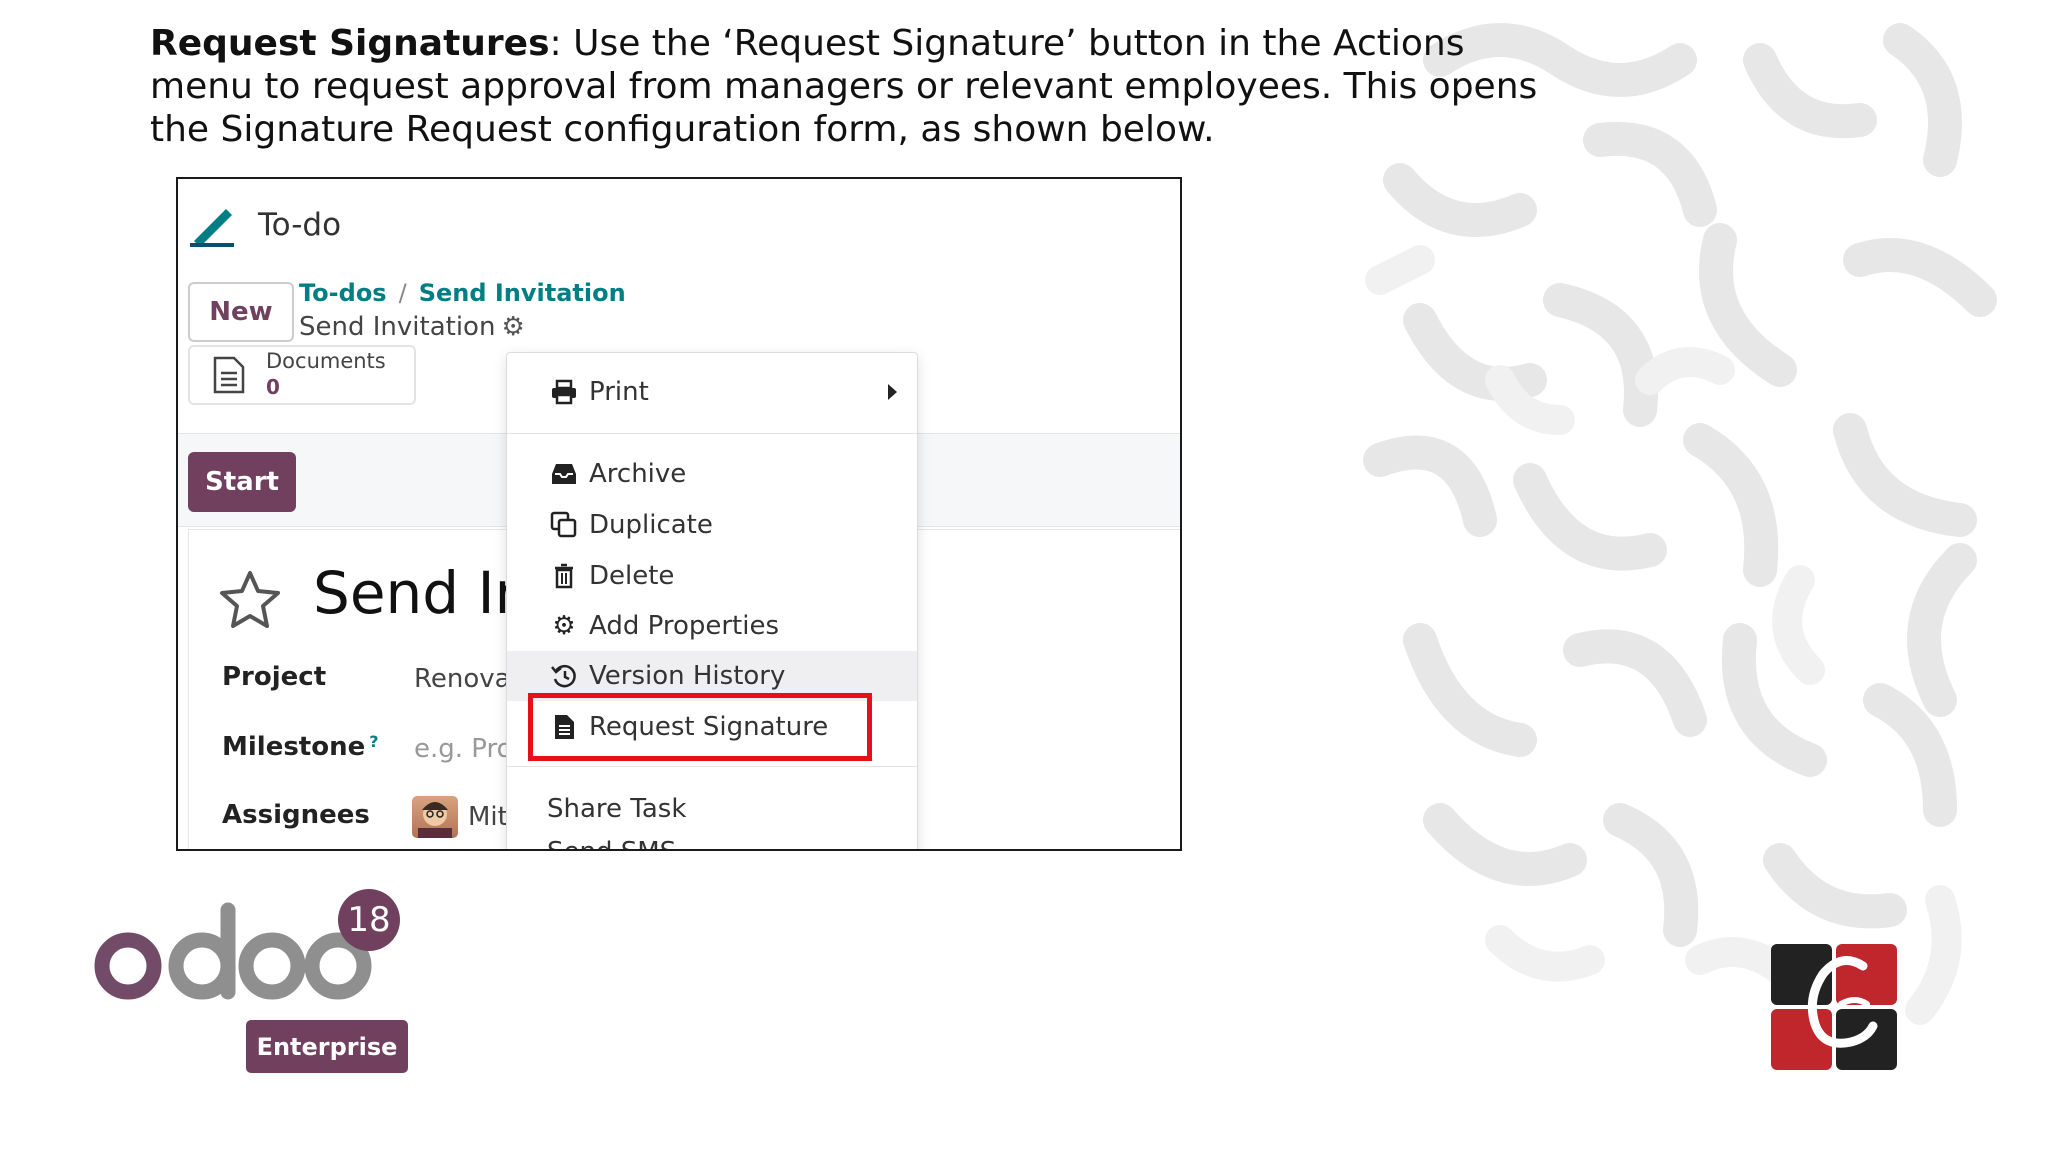 The height and width of the screenshot is (1152, 2048). Describe the element at coordinates (712, 576) in the screenshot. I see `menu-item-delete: Delete` at that location.